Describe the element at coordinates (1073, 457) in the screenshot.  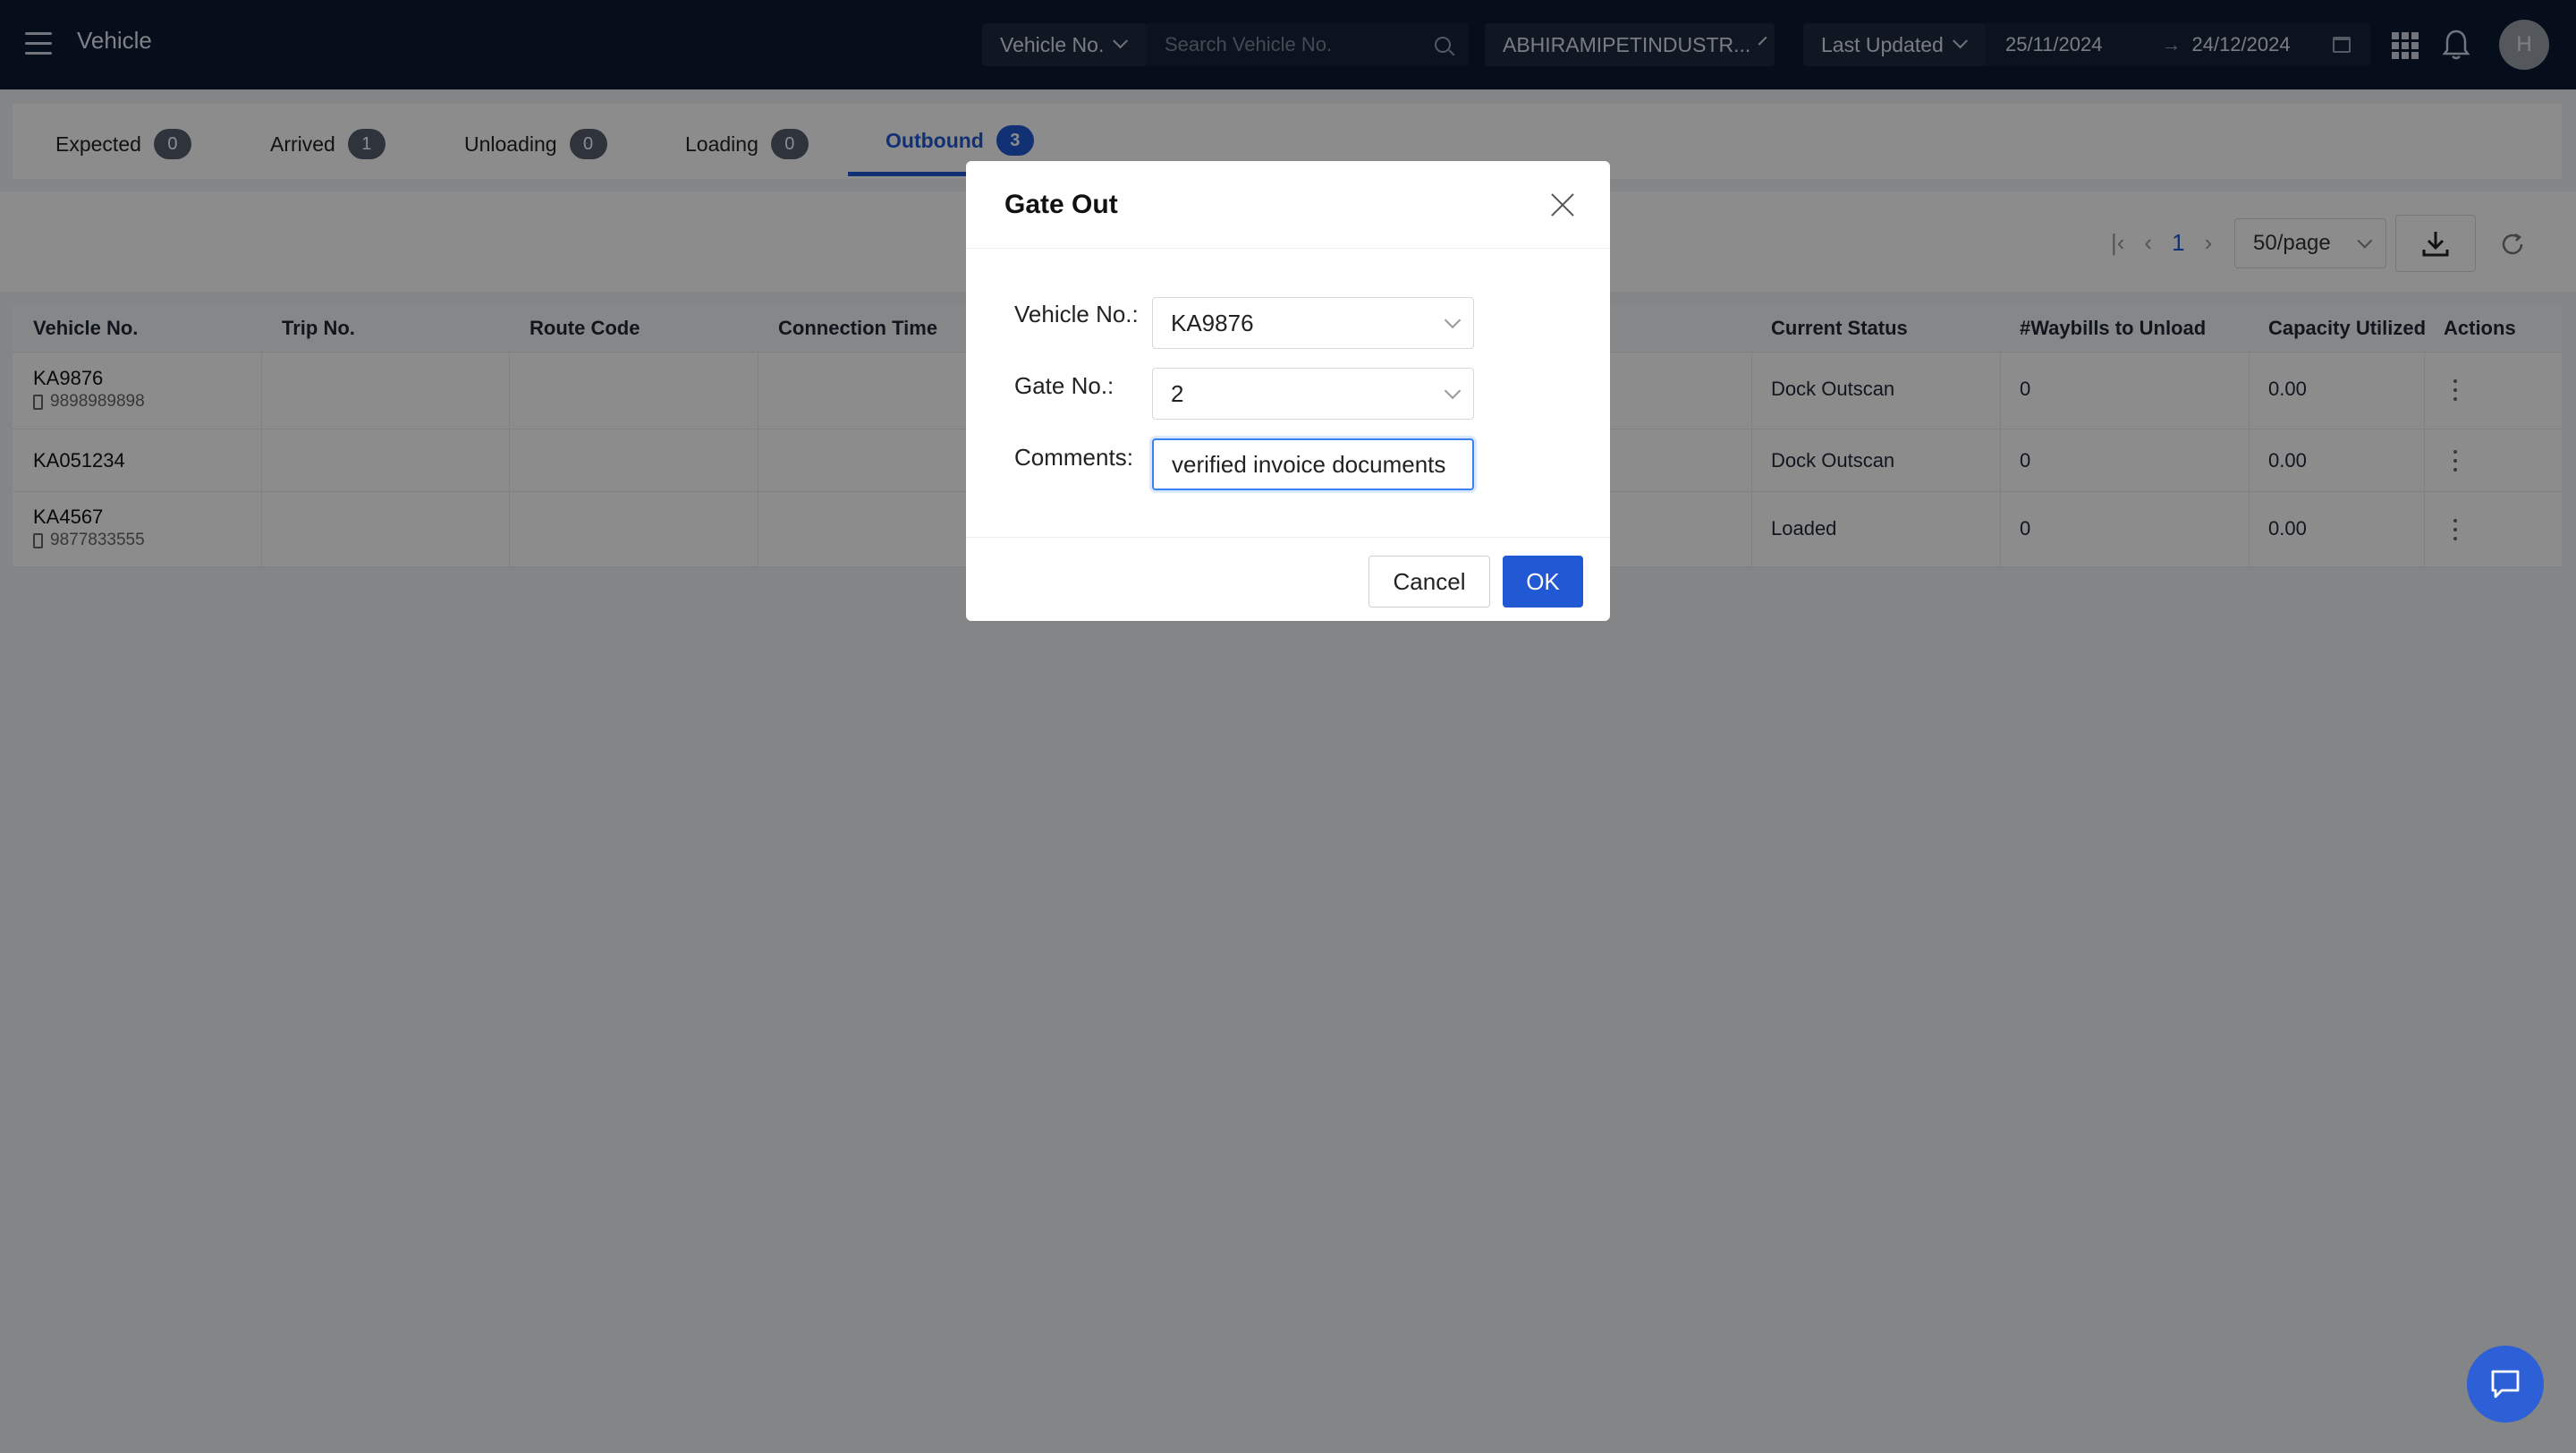
I see `comments-label: Comments:` at that location.